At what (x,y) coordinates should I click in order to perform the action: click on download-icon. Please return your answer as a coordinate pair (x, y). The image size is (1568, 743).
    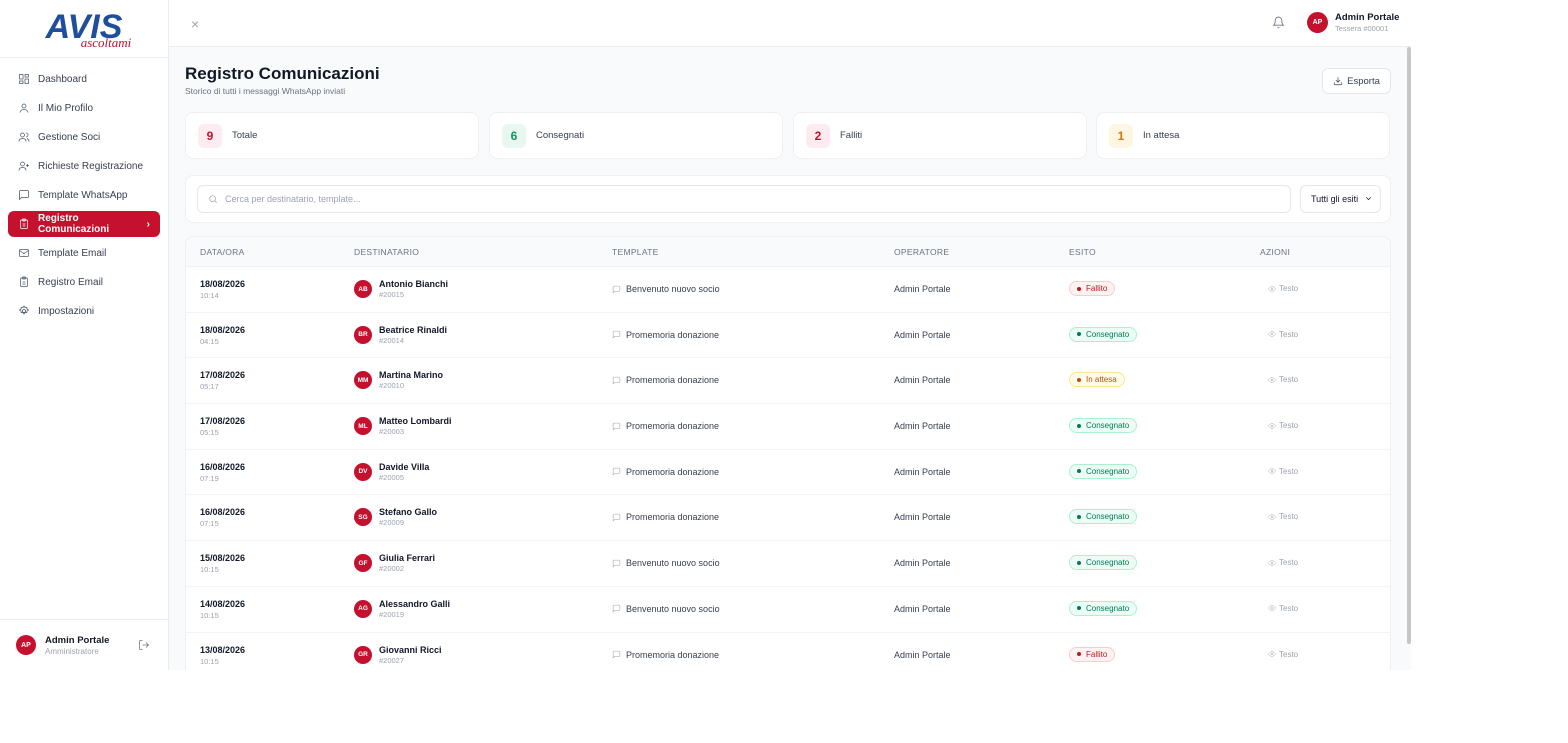
    Looking at the image, I should click on (1338, 81).